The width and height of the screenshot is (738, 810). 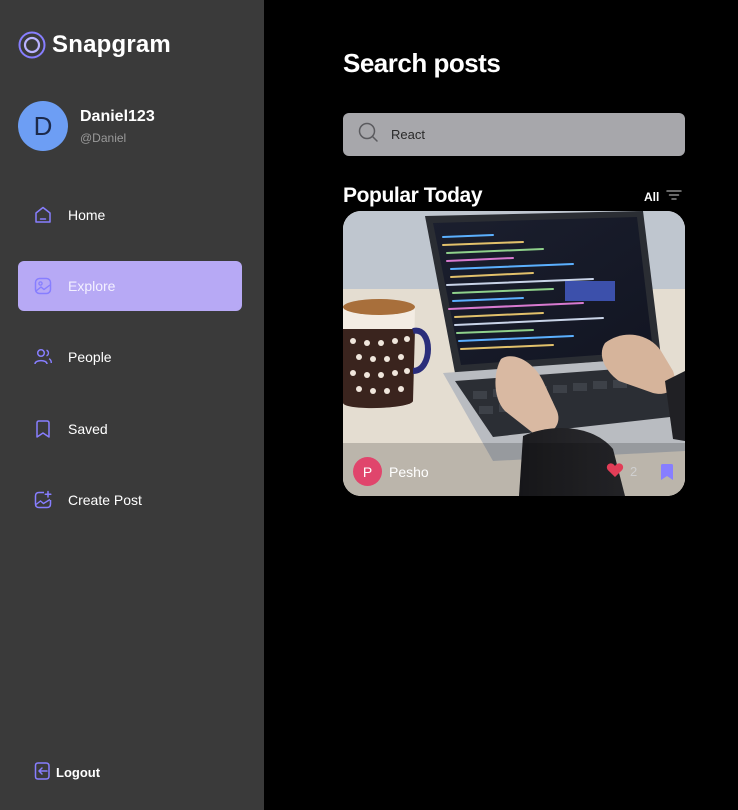 I want to click on logout-icon, so click(x=43, y=772).